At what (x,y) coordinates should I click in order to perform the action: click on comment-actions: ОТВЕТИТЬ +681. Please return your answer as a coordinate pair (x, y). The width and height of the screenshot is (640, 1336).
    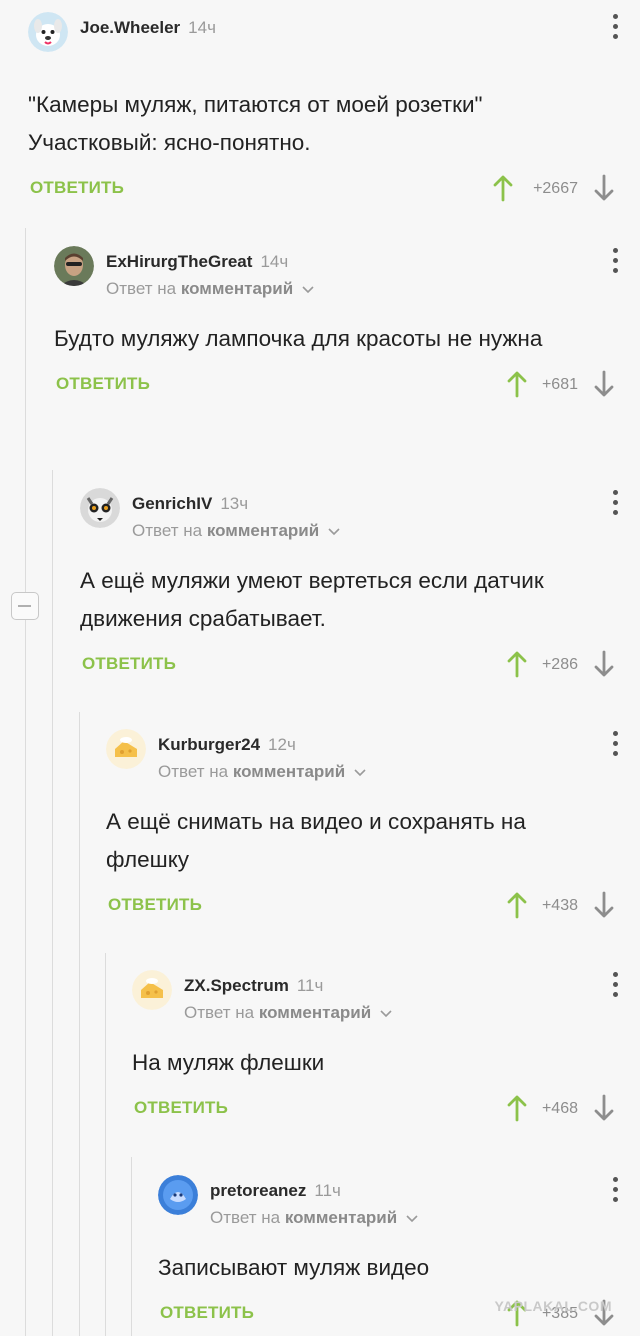
    Looking at the image, I should click on (347, 386).